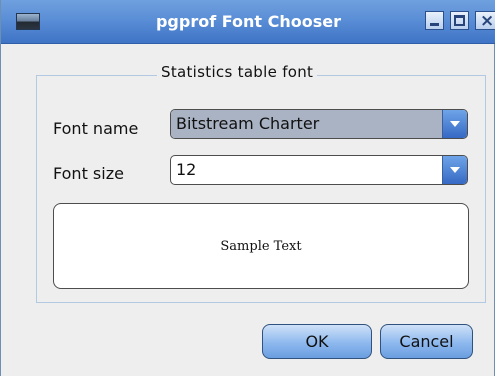 The height and width of the screenshot is (376, 495). I want to click on ok-button: OK, so click(317, 341).